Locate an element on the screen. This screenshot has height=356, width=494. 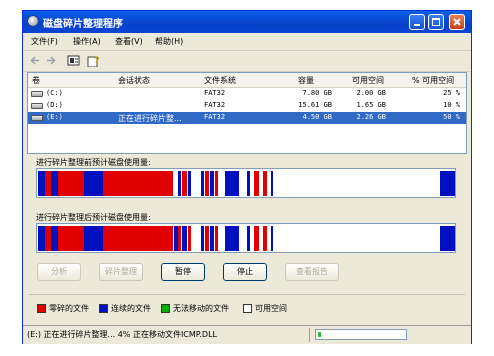
progress-fill is located at coordinates (319, 334).